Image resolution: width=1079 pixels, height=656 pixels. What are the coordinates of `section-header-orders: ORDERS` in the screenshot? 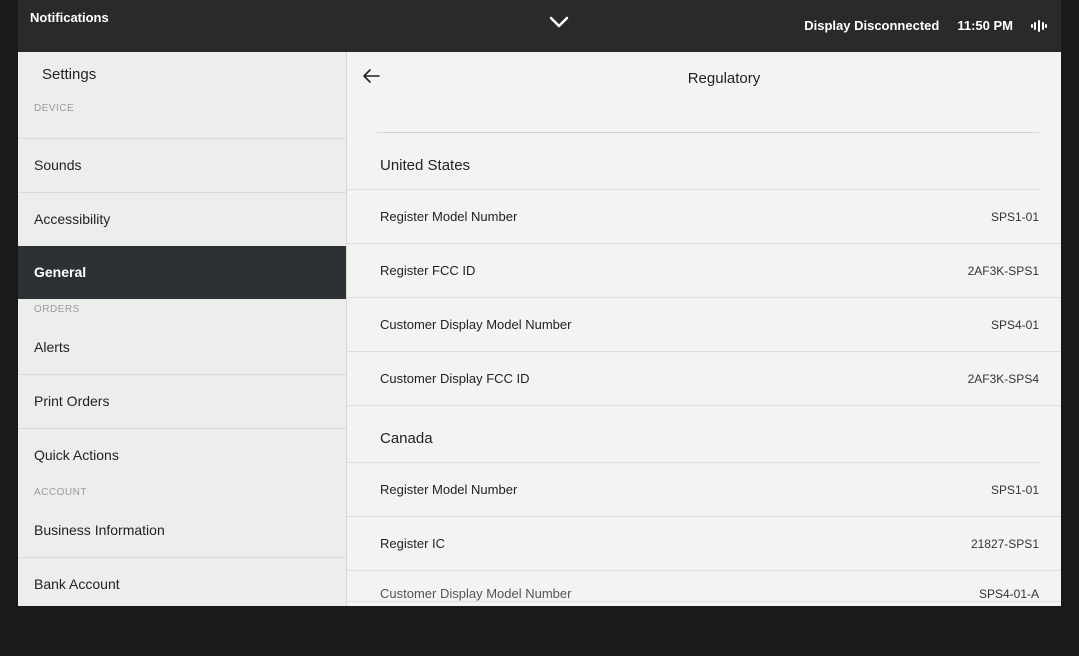 It's located at (57, 309).